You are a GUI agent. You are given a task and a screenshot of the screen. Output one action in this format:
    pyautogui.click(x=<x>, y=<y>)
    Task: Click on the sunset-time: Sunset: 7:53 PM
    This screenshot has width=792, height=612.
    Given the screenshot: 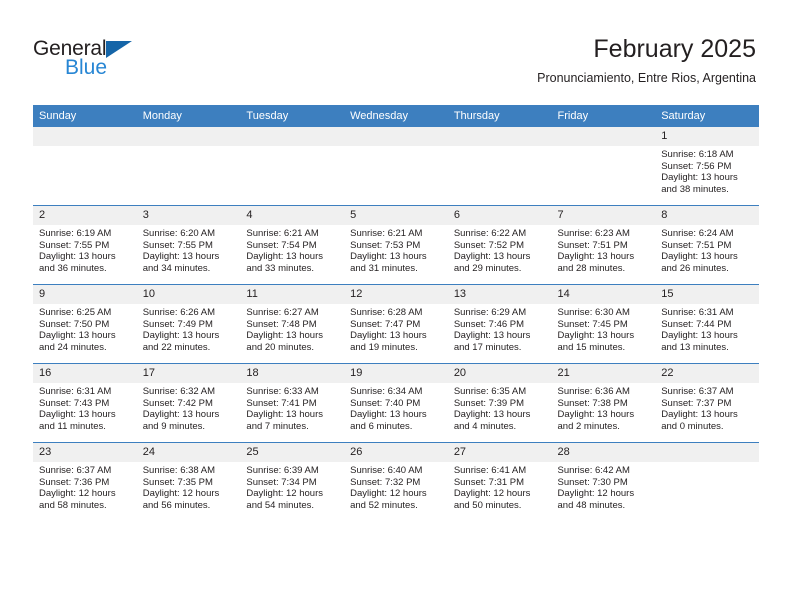 What is the action you would take?
    pyautogui.click(x=385, y=245)
    